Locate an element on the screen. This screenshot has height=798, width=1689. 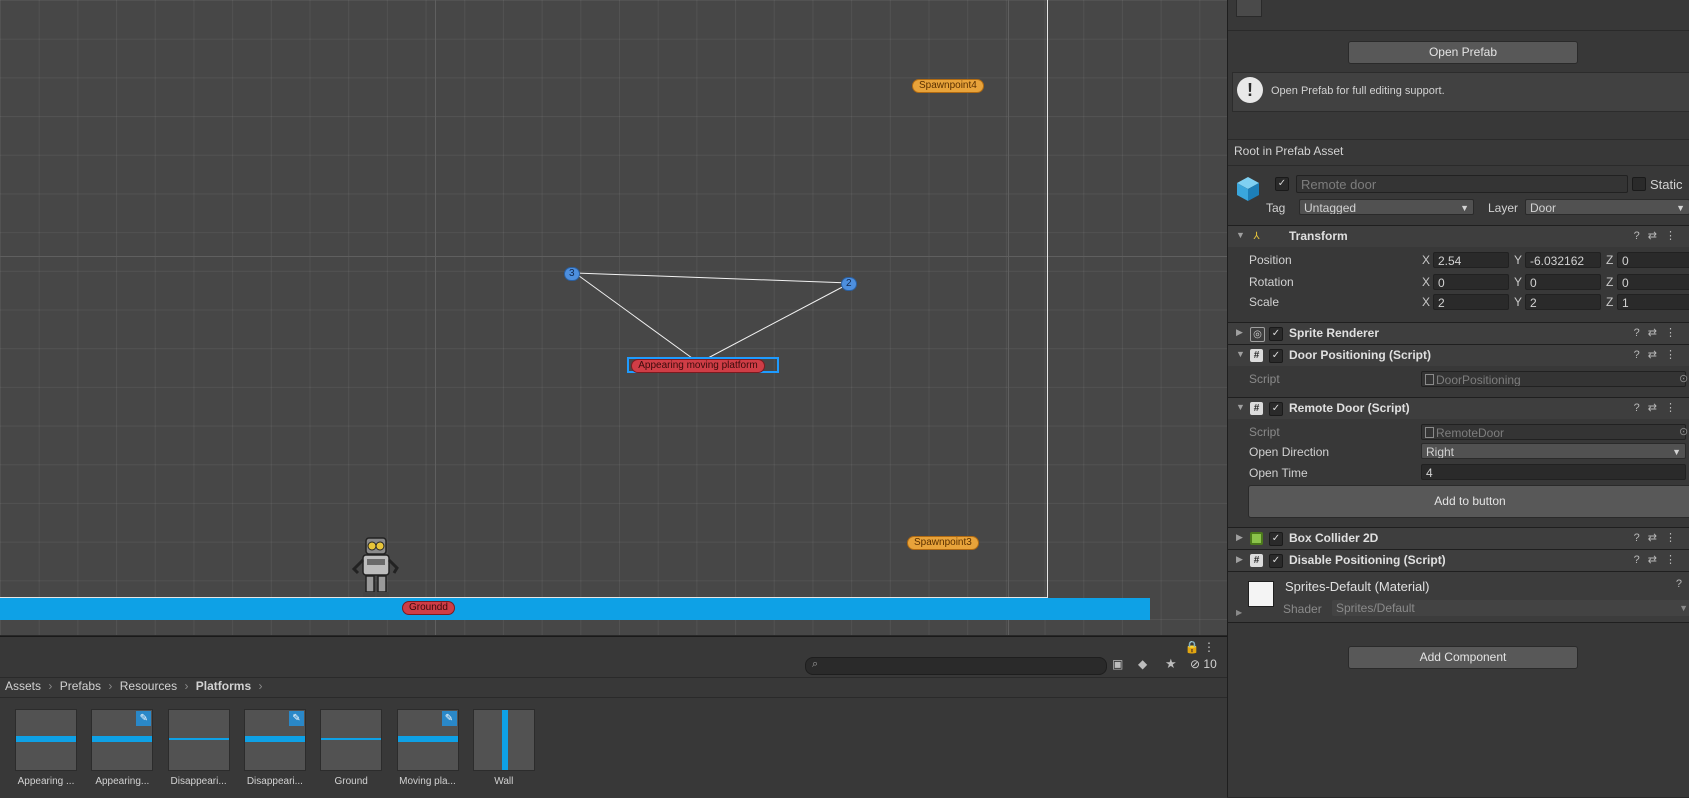
active-checkbox: ✓ is located at coordinates (1282, 184).